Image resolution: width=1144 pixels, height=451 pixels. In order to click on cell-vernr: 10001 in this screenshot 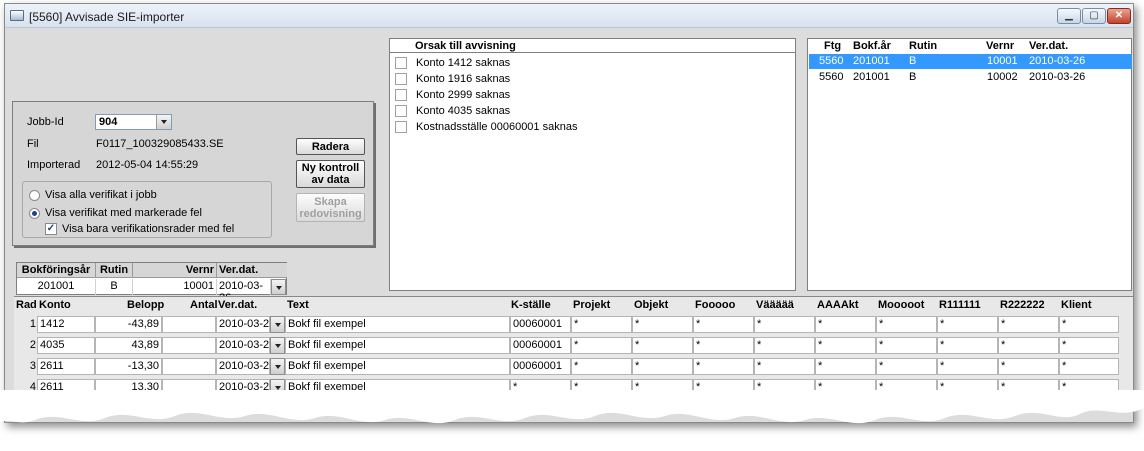, I will do `click(1002, 61)`.